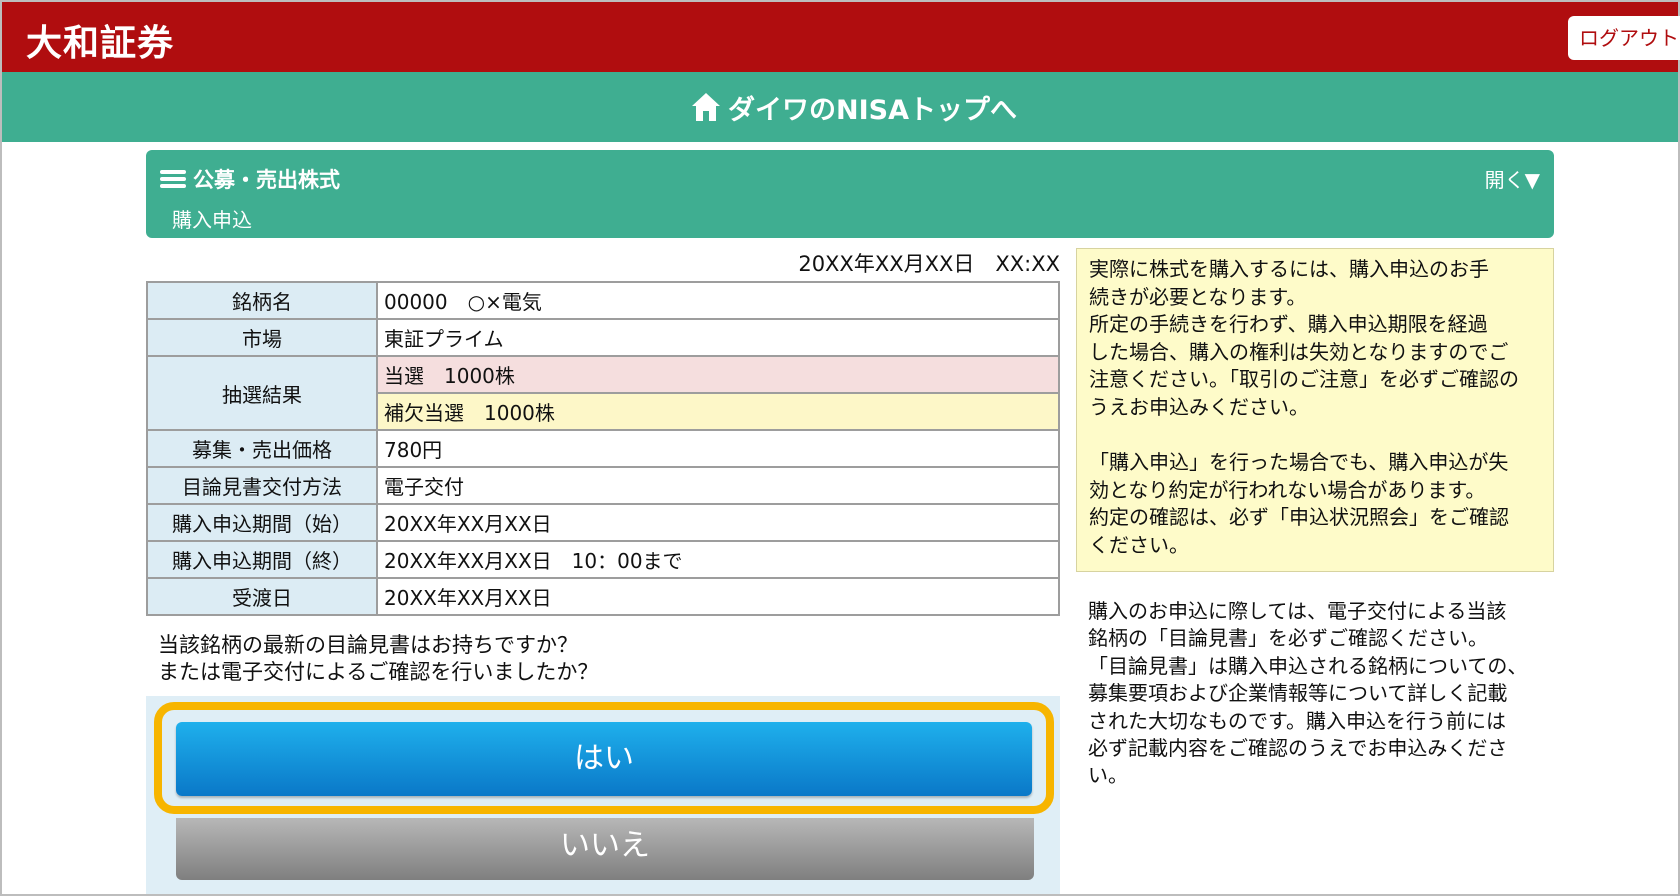 The image size is (1680, 896). What do you see at coordinates (604, 759) in the screenshot?
I see `yes-button: はい` at bounding box center [604, 759].